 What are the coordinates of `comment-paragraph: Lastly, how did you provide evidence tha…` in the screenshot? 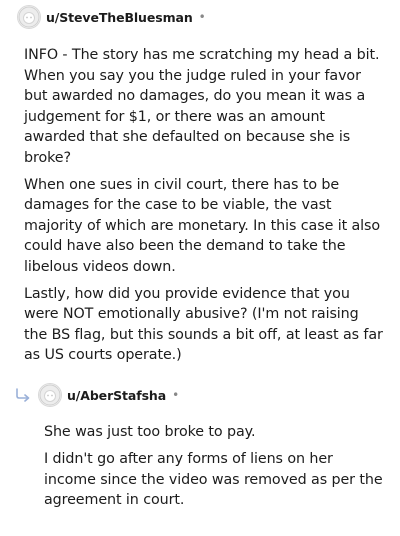 It's located at (203, 324).